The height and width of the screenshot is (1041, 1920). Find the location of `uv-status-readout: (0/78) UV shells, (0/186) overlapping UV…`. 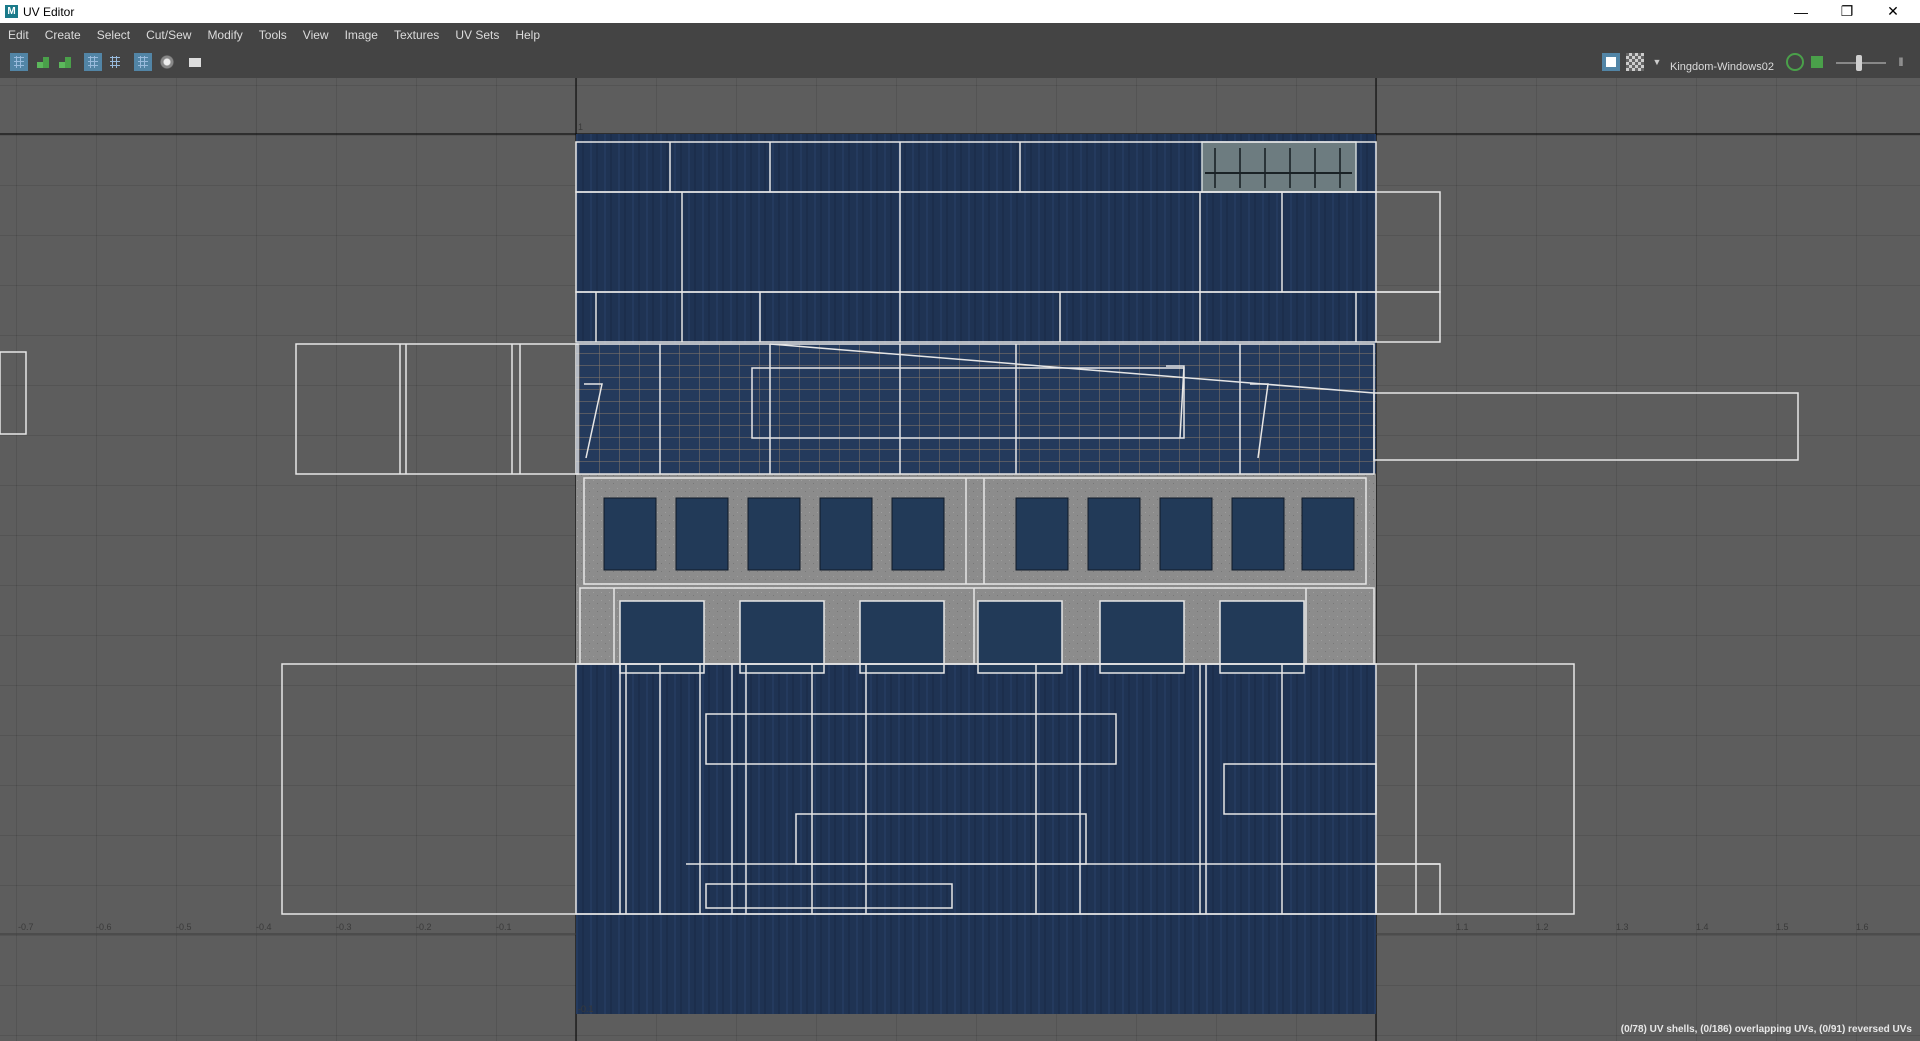

uv-status-readout: (0/78) UV shells, (0/186) overlapping UV… is located at coordinates (1766, 1029).